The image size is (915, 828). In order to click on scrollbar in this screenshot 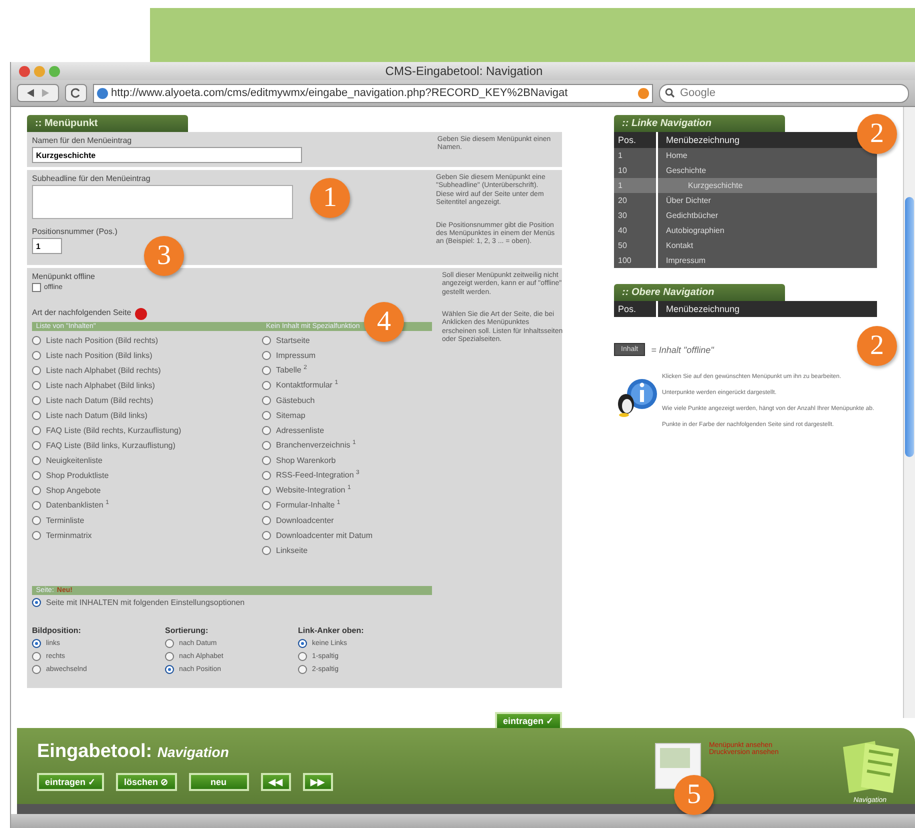, I will do `click(909, 412)`.